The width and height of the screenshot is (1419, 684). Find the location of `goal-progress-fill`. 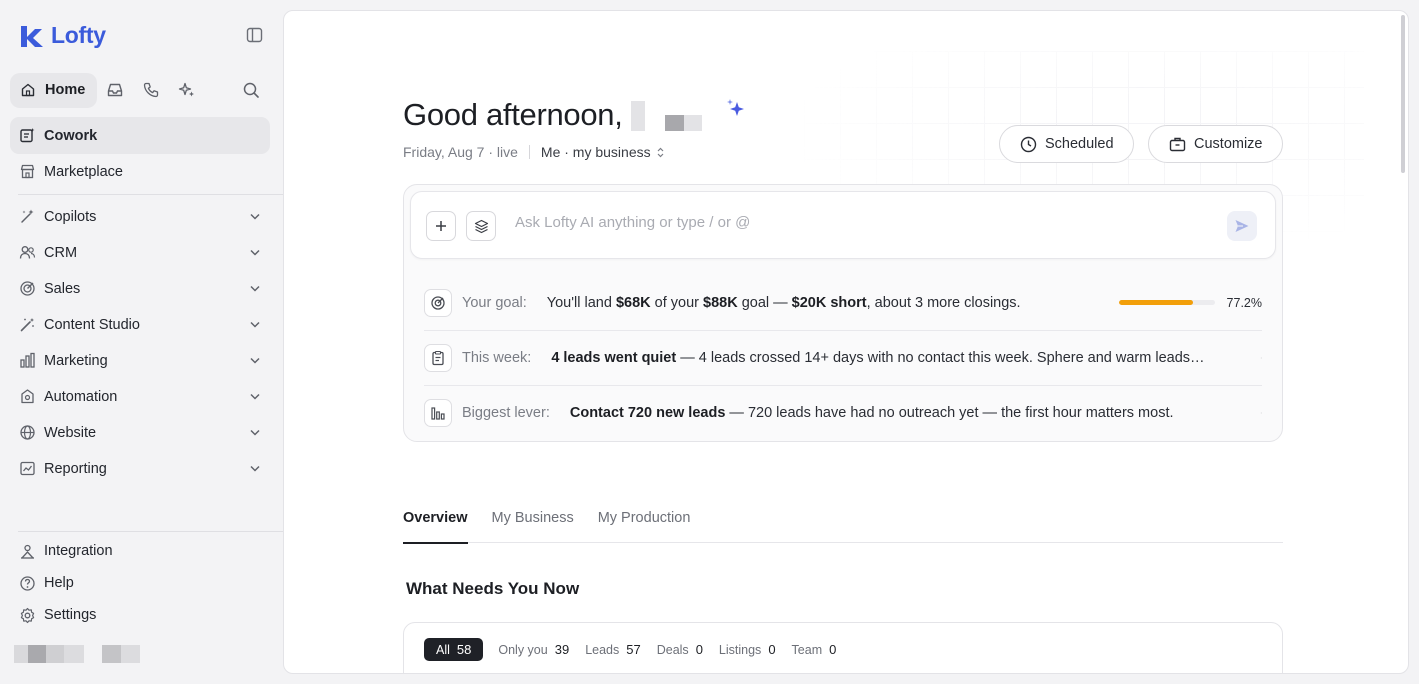

goal-progress-fill is located at coordinates (1155, 302).